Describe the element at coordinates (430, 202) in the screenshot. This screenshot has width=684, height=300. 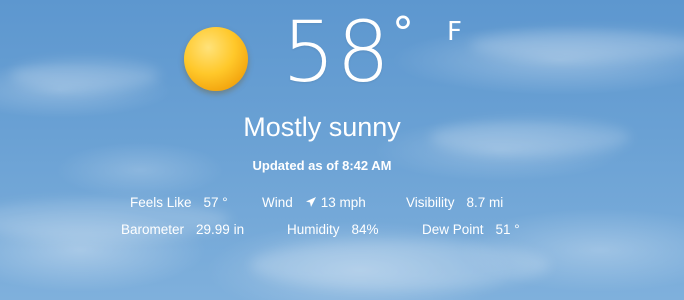
I see `visibility-label: Visibility` at that location.